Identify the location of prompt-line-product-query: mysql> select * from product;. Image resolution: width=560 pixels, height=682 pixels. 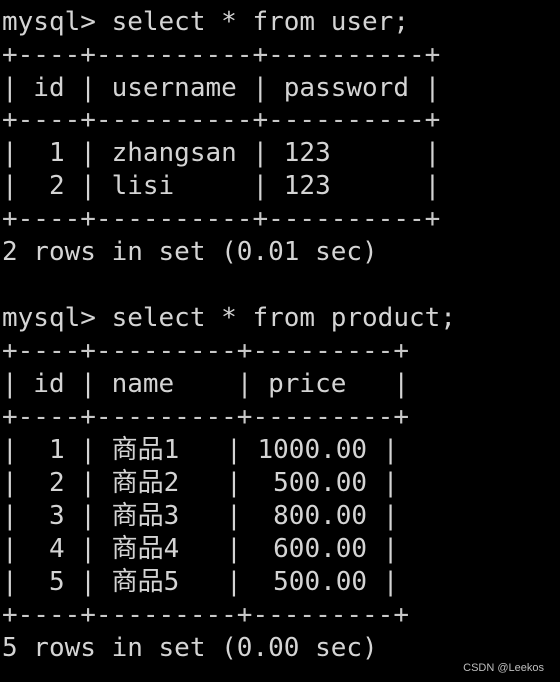
(229, 318).